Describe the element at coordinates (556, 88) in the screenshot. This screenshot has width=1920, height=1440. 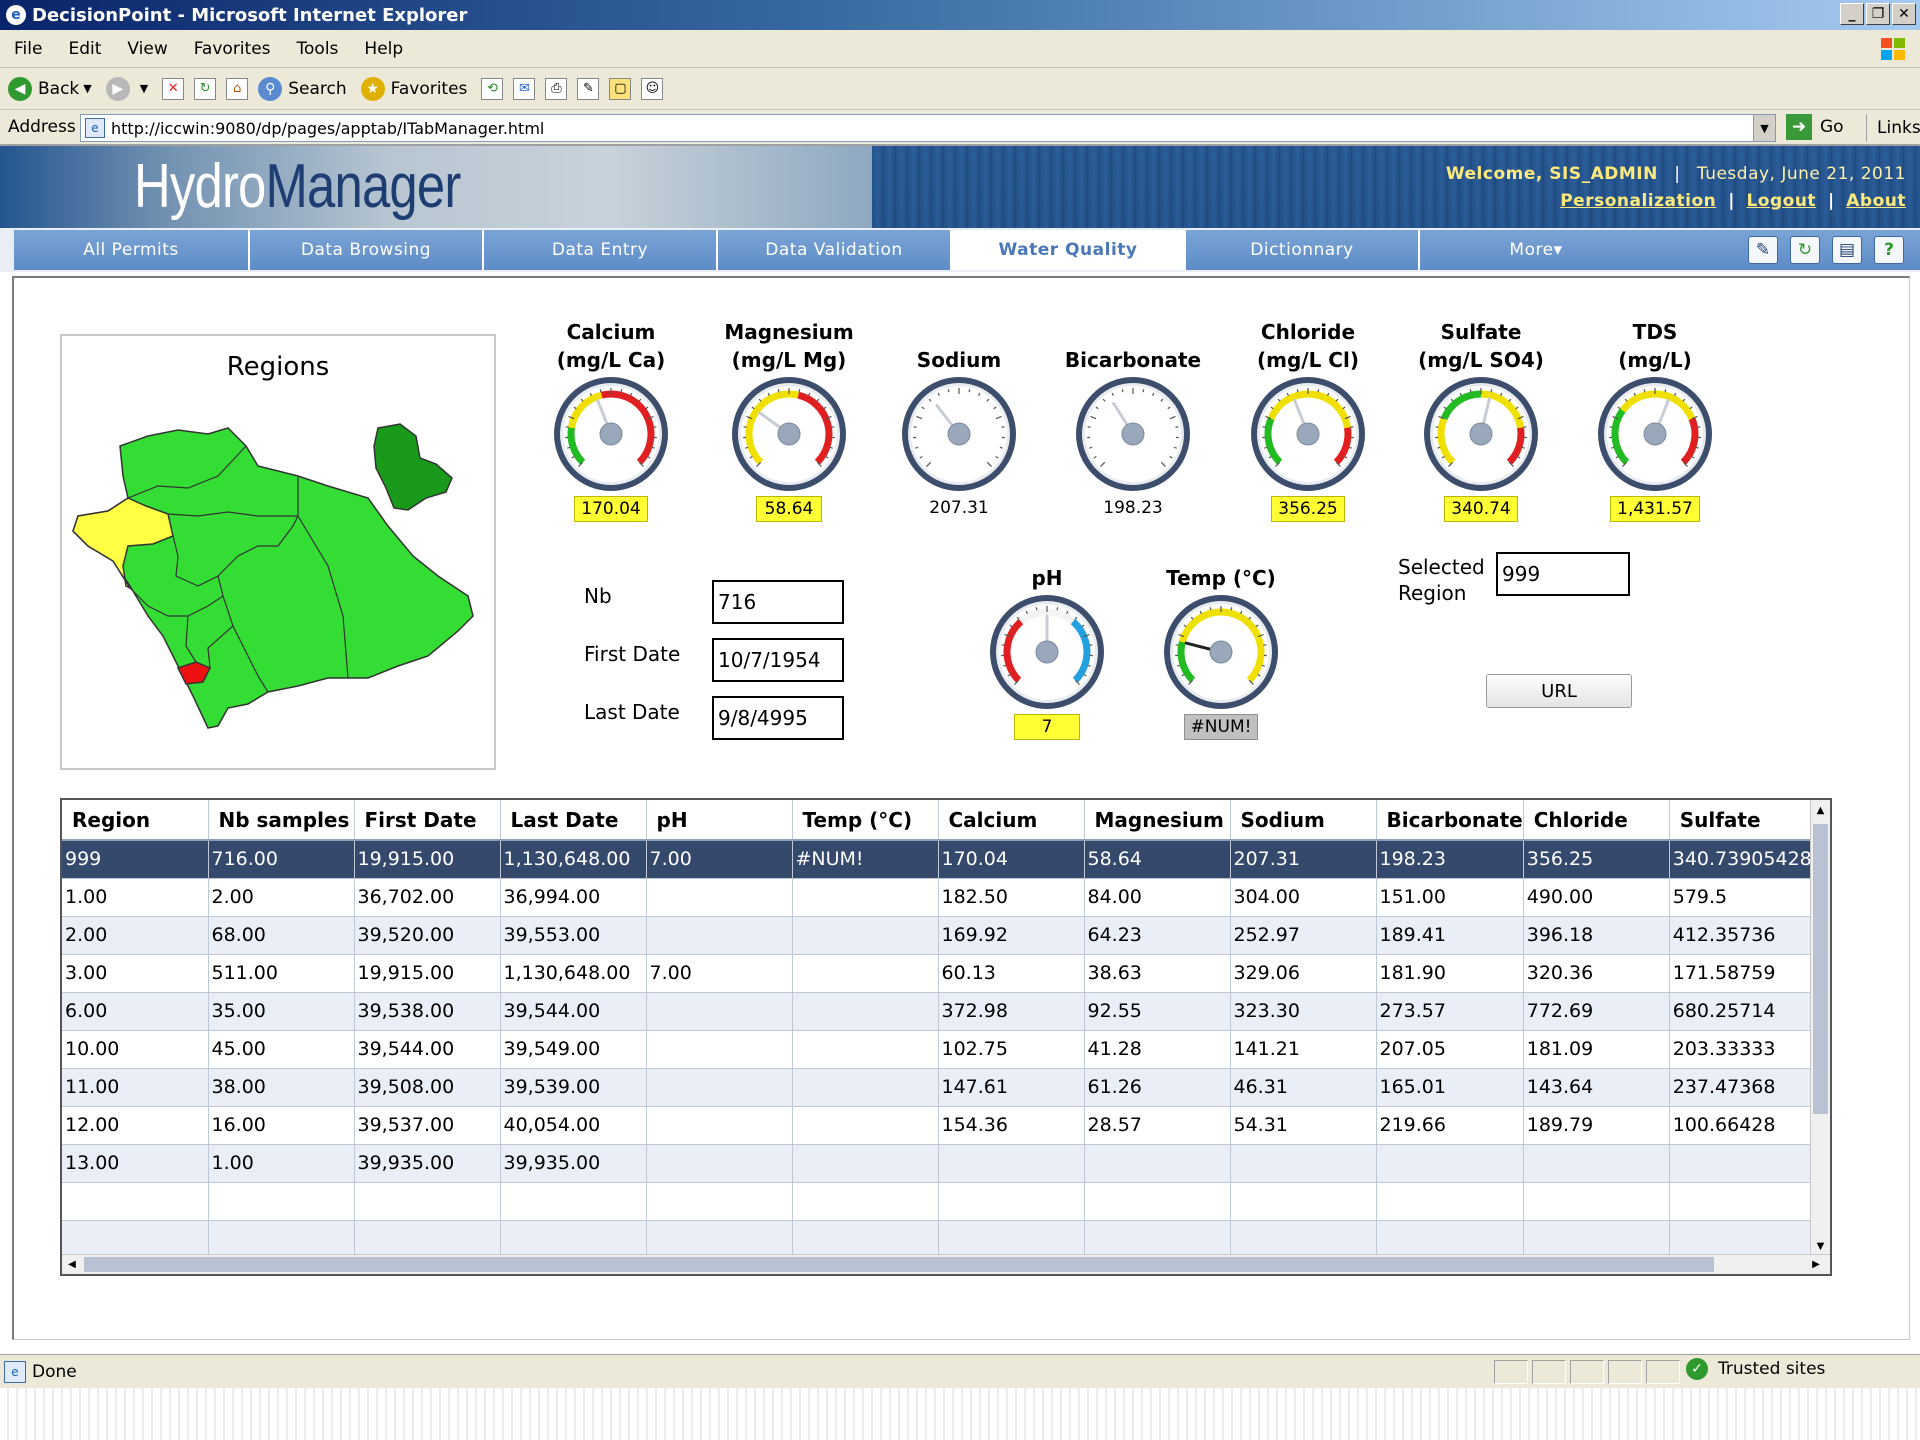
I see `print-icon: ⎙` at that location.